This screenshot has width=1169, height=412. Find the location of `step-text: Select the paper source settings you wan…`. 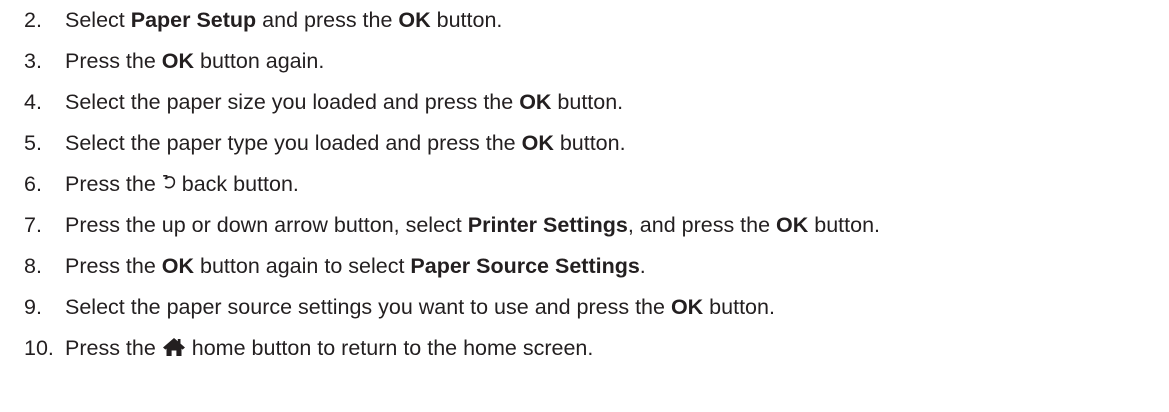

step-text: Select the paper source settings you wan… is located at coordinates (420, 307).